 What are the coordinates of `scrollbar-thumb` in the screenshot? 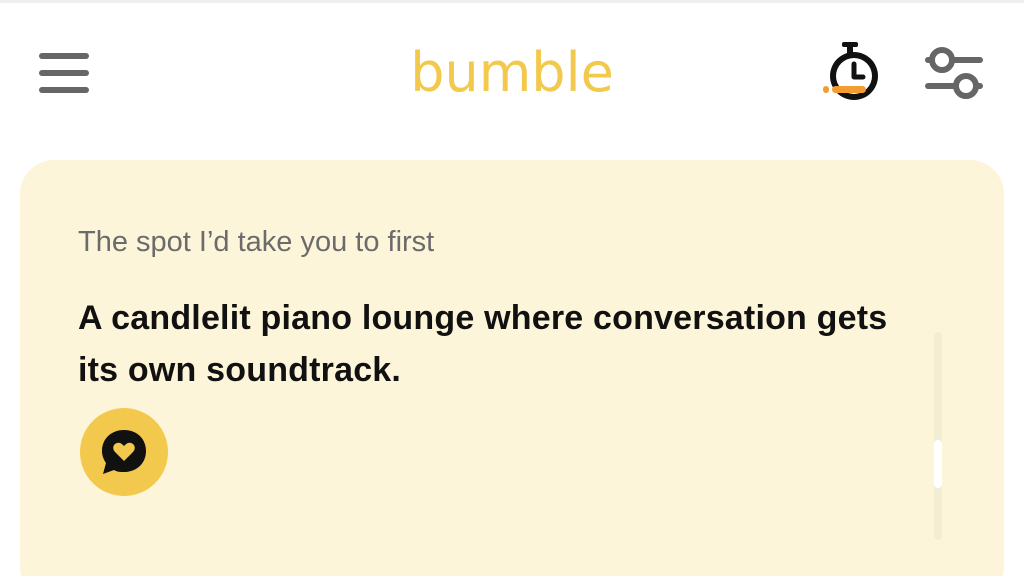 It's located at (938, 464).